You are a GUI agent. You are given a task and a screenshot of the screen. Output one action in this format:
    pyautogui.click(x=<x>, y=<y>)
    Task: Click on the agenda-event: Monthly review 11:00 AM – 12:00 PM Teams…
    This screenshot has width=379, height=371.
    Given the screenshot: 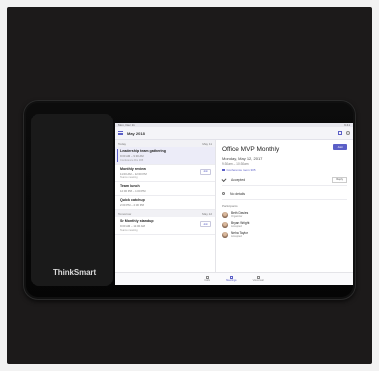 What is the action you would take?
    pyautogui.click(x=165, y=173)
    